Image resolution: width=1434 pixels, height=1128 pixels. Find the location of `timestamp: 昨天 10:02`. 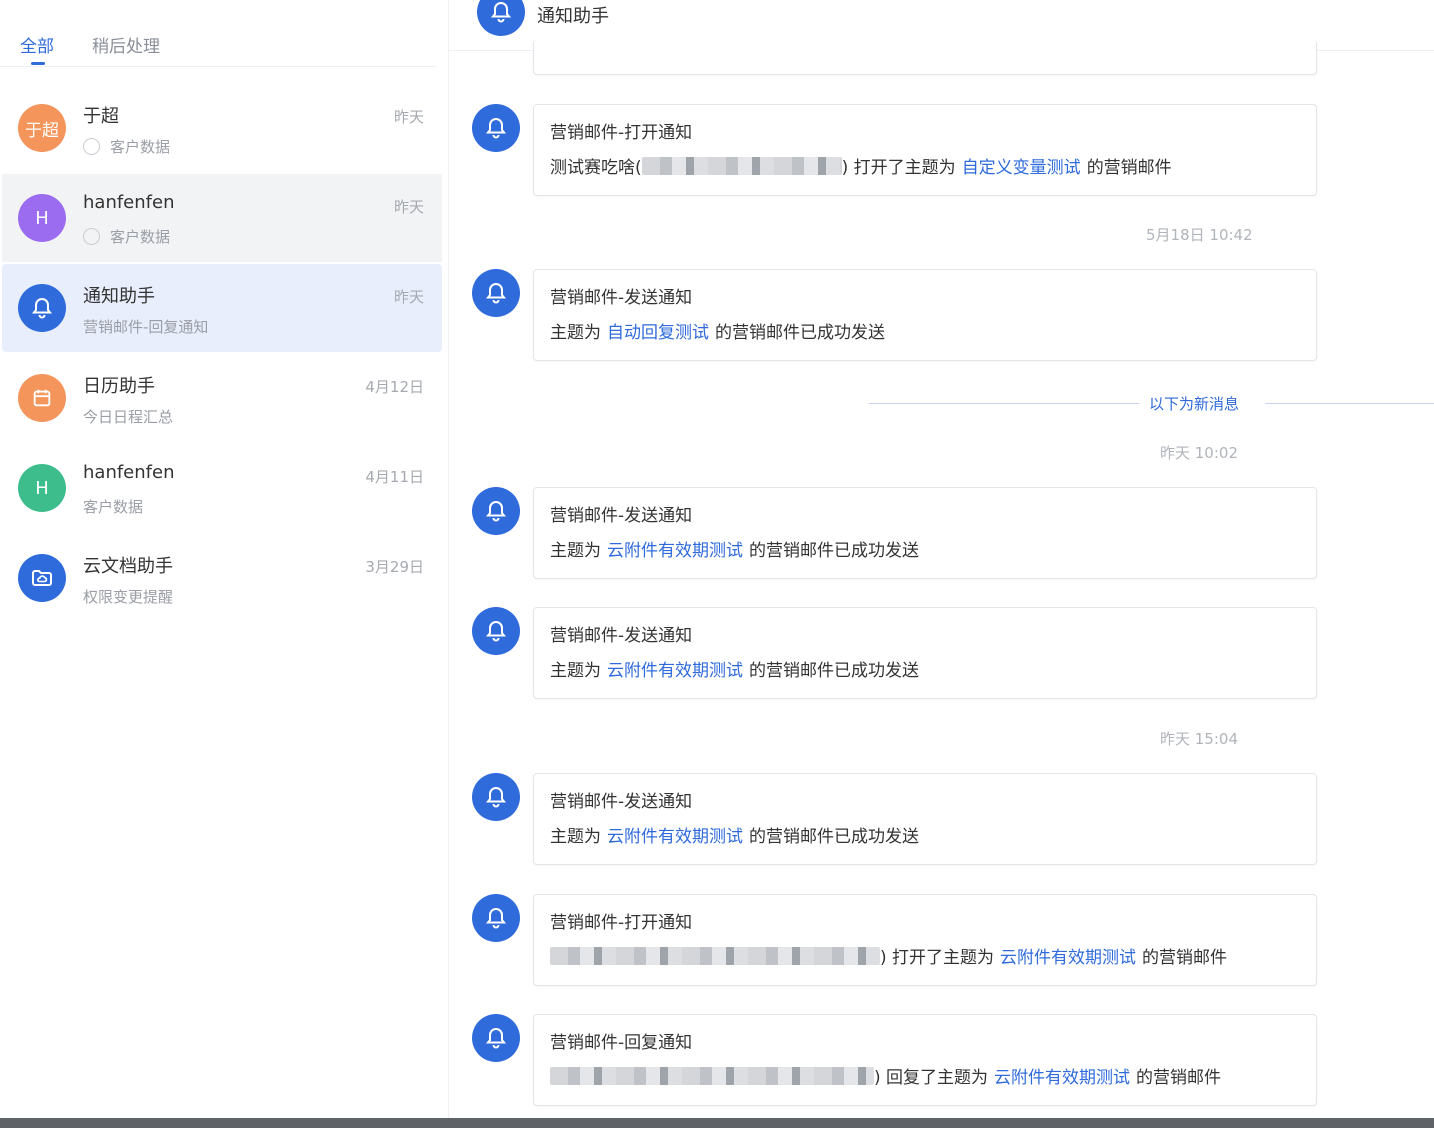

timestamp: 昨天 10:02 is located at coordinates (1199, 453).